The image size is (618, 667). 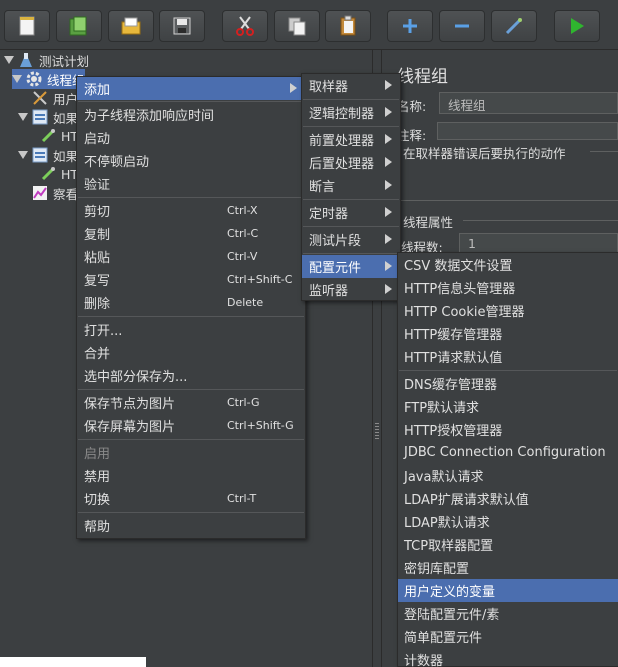 I want to click on config-item-http-cookie-manager: HTTP Cookie管理器, so click(x=508, y=310).